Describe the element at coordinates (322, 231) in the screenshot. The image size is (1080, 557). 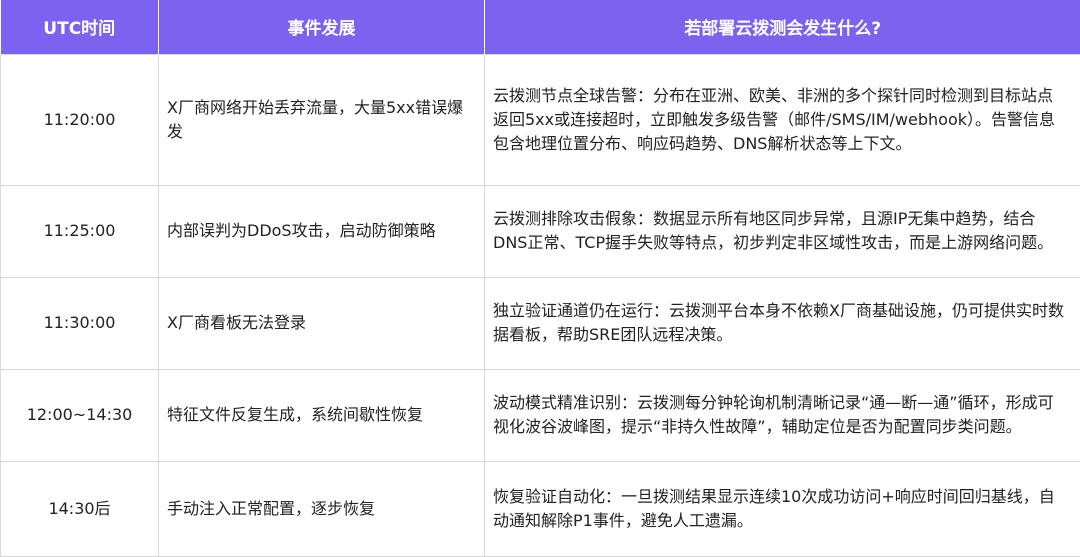
I see `cell-event: 内部误判为DDoS攻击，启动防御策略` at that location.